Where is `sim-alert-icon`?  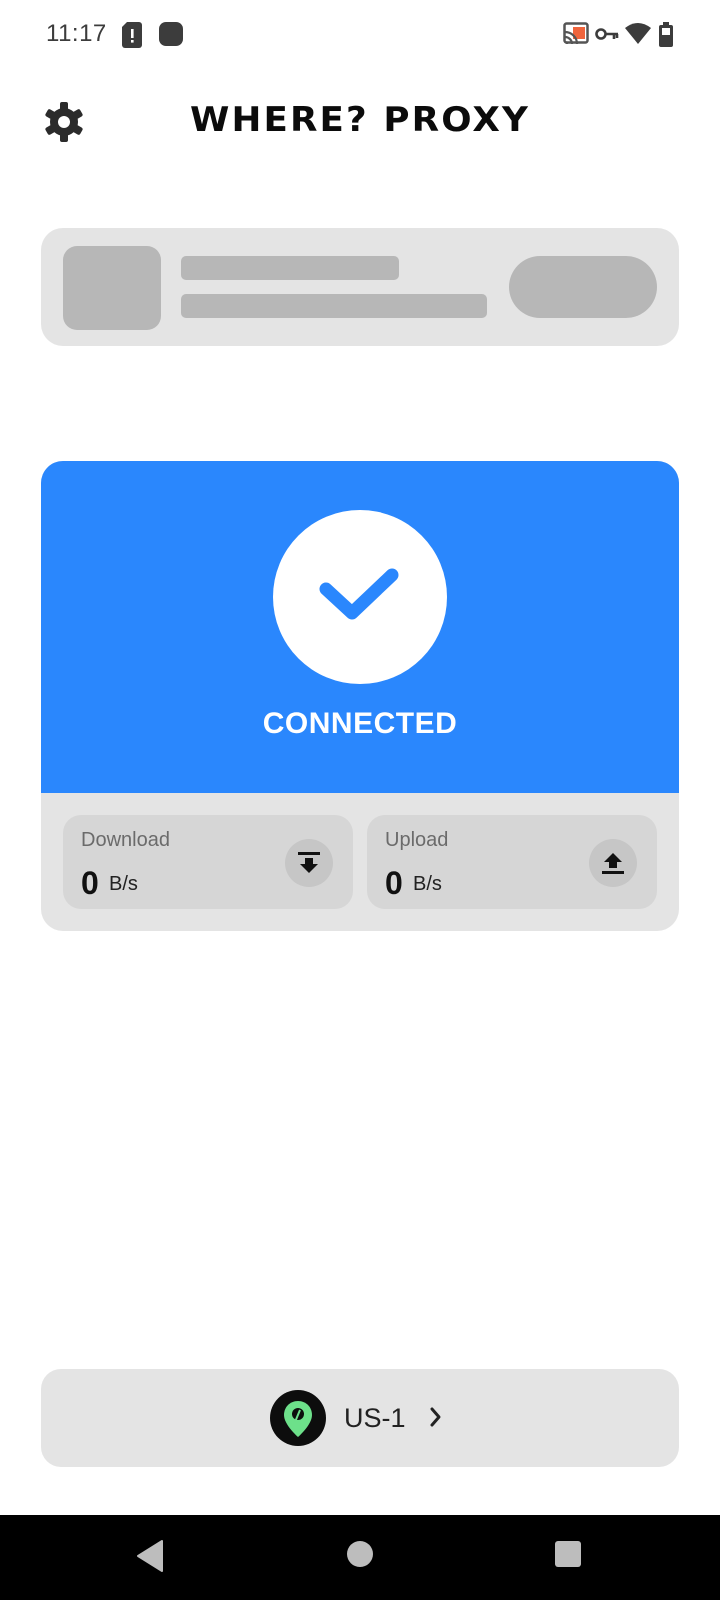
sim-alert-icon is located at coordinates (132, 35).